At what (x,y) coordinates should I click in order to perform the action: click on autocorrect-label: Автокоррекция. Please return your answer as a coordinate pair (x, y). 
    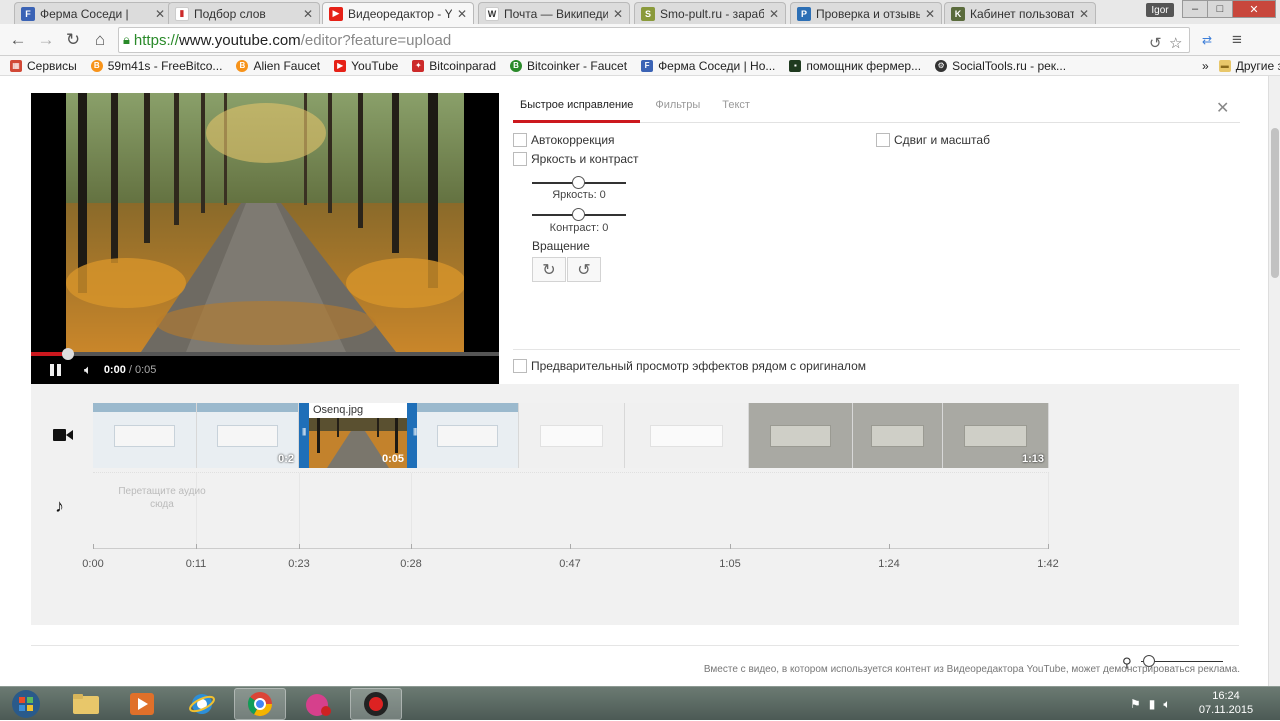
    Looking at the image, I should click on (573, 140).